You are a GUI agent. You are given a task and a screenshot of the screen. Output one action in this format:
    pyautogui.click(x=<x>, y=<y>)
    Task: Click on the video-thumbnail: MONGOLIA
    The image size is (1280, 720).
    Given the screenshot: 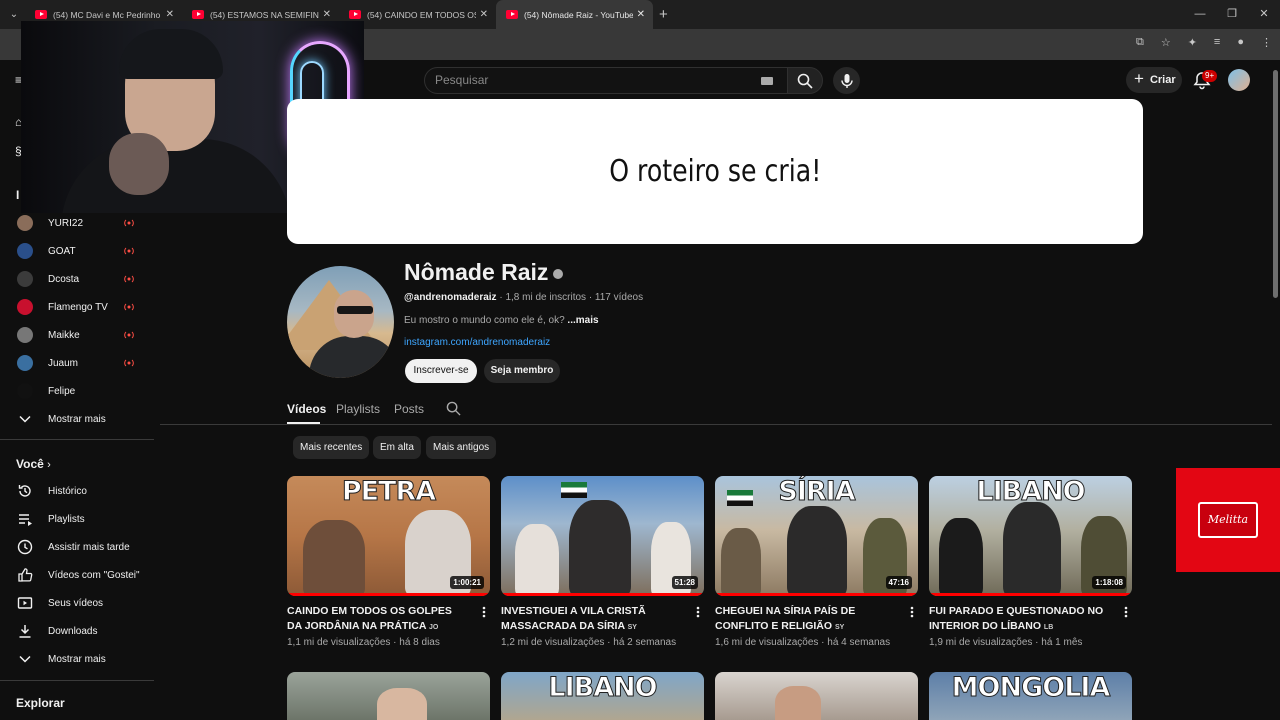 What is the action you would take?
    pyautogui.click(x=1030, y=696)
    